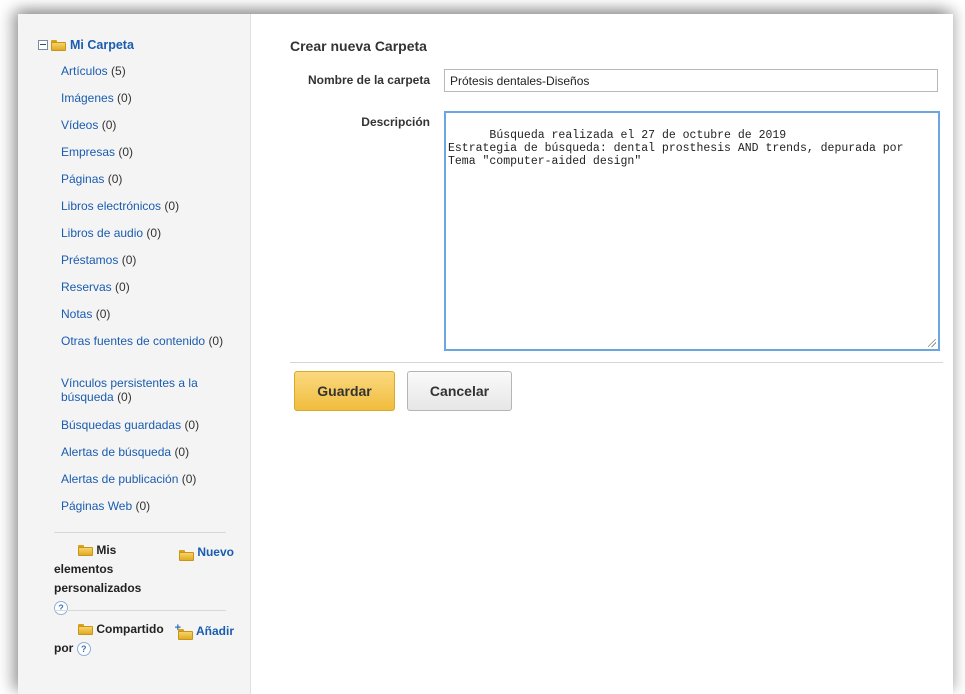 The image size is (965, 694). What do you see at coordinates (151, 104) in the screenshot?
I see `sidebar-item-imagenes: Imágenes (0)` at bounding box center [151, 104].